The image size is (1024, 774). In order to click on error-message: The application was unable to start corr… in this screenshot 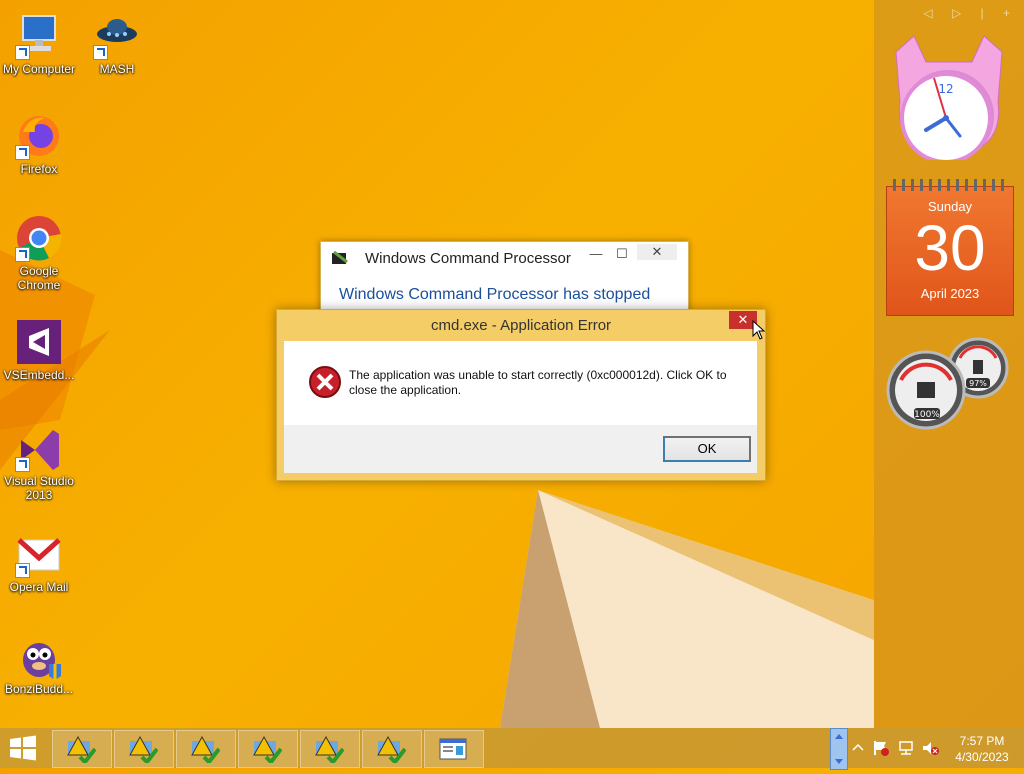, I will do `click(538, 382)`.